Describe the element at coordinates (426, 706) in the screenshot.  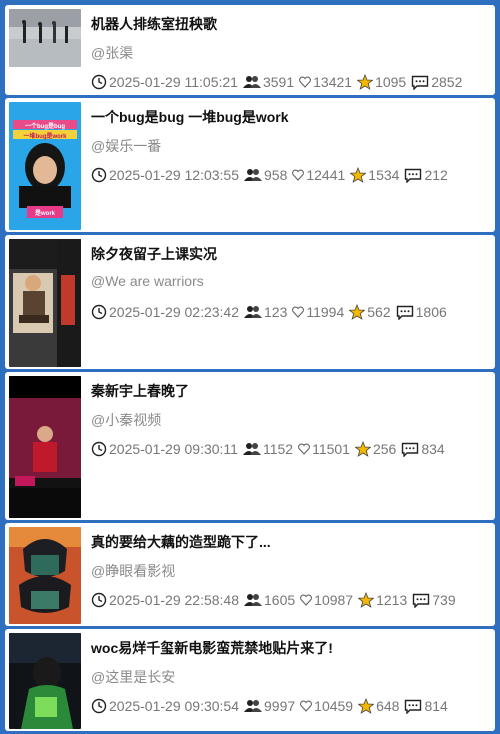
I see `comments-count: 814` at that location.